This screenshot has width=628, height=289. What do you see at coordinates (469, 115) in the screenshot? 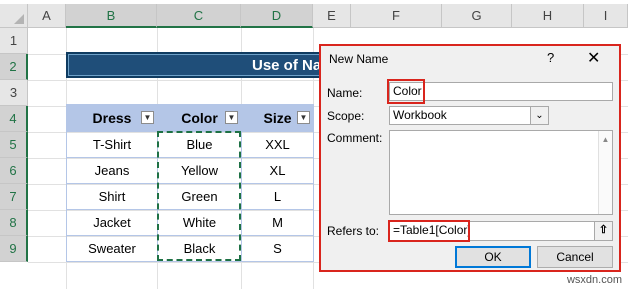
I see `scope-select: Workbook ⌄` at bounding box center [469, 115].